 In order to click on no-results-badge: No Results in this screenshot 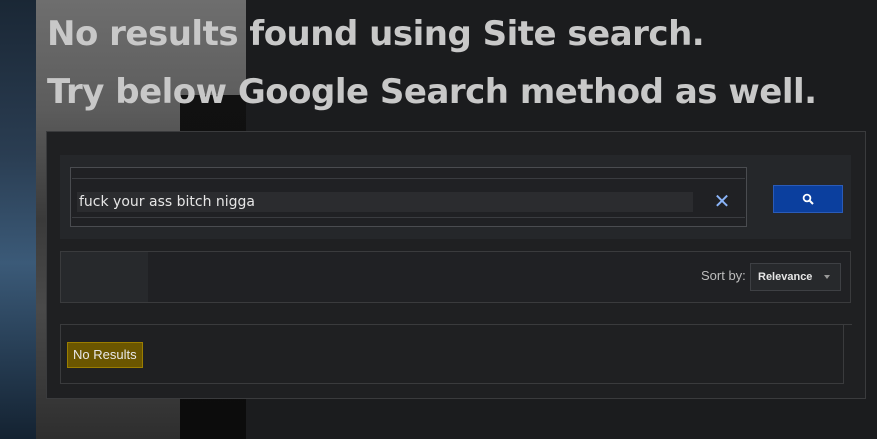, I will do `click(105, 355)`.